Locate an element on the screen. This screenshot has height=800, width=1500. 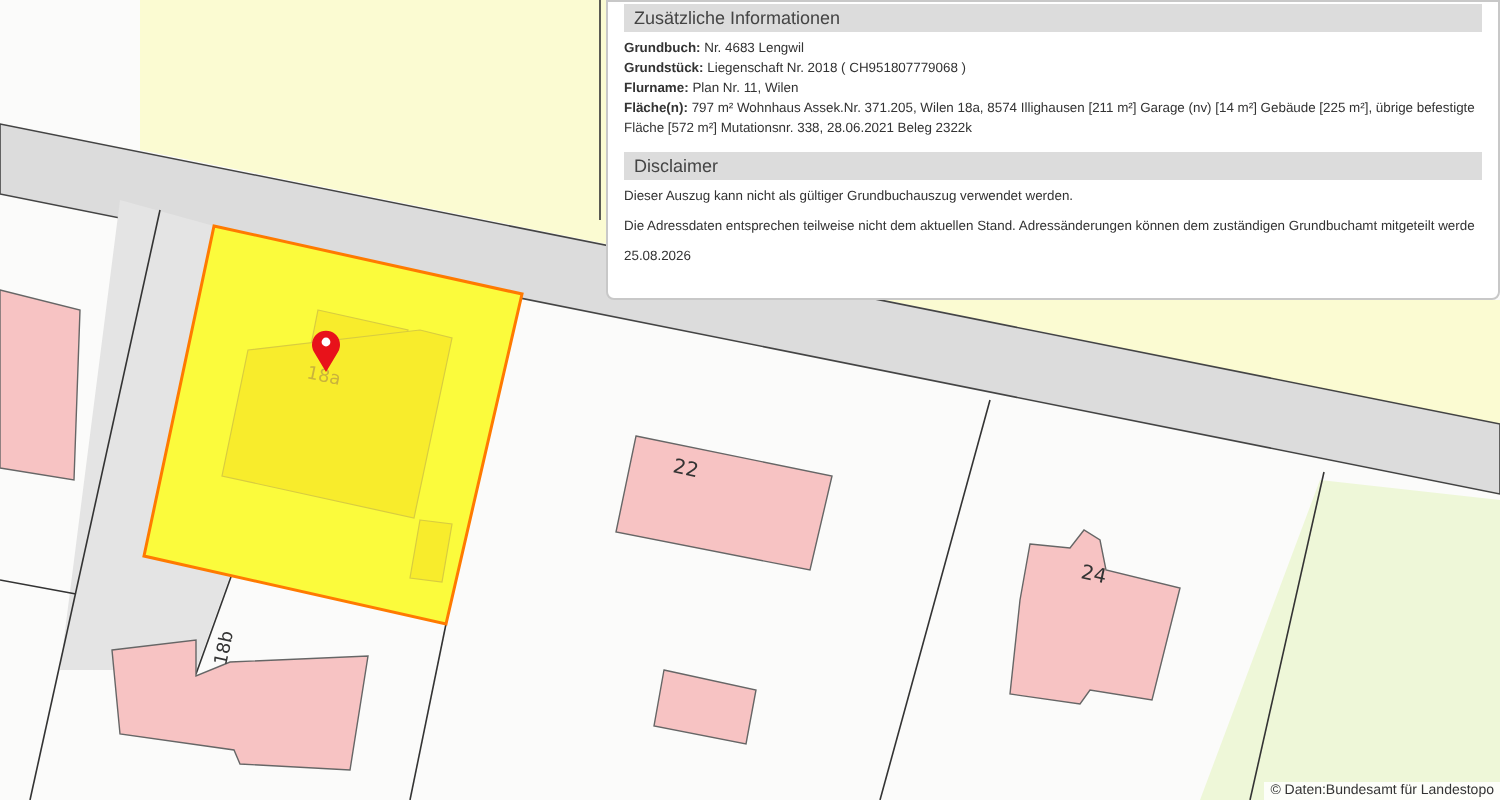
house-number: 18b is located at coordinates (225, 648).